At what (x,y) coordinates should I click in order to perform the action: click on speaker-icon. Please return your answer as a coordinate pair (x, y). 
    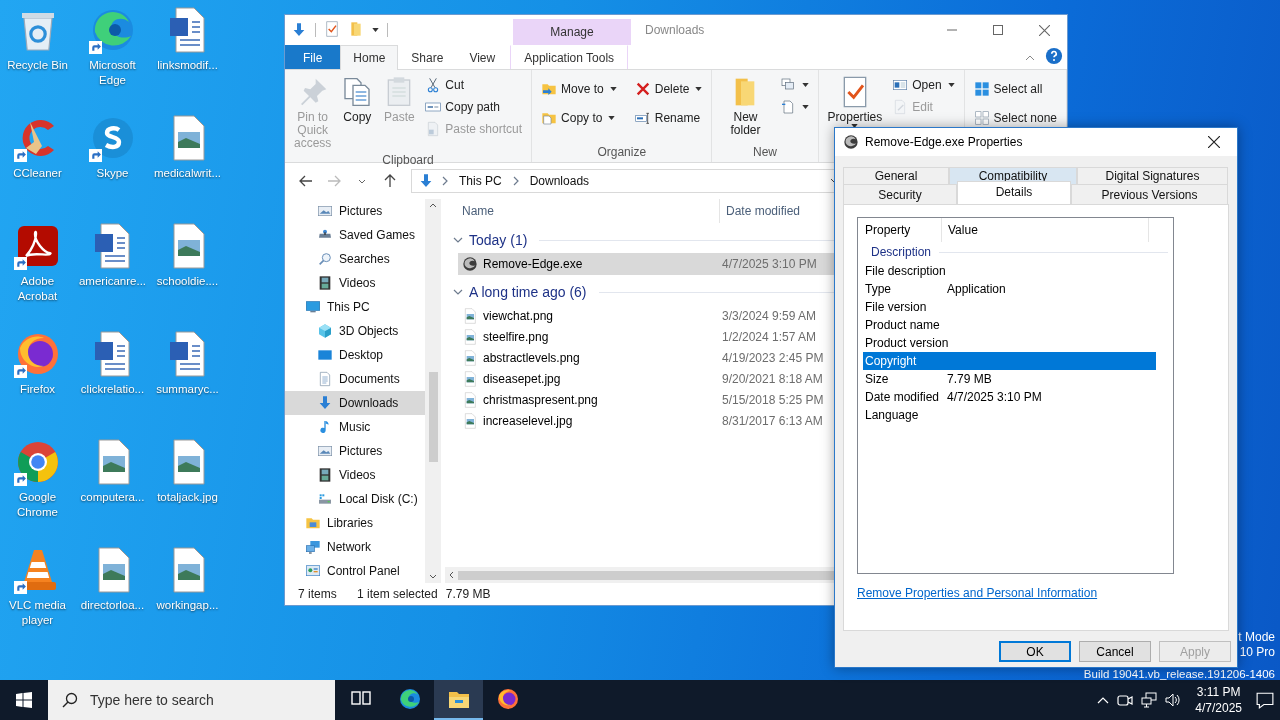
    Looking at the image, I should click on (1173, 700).